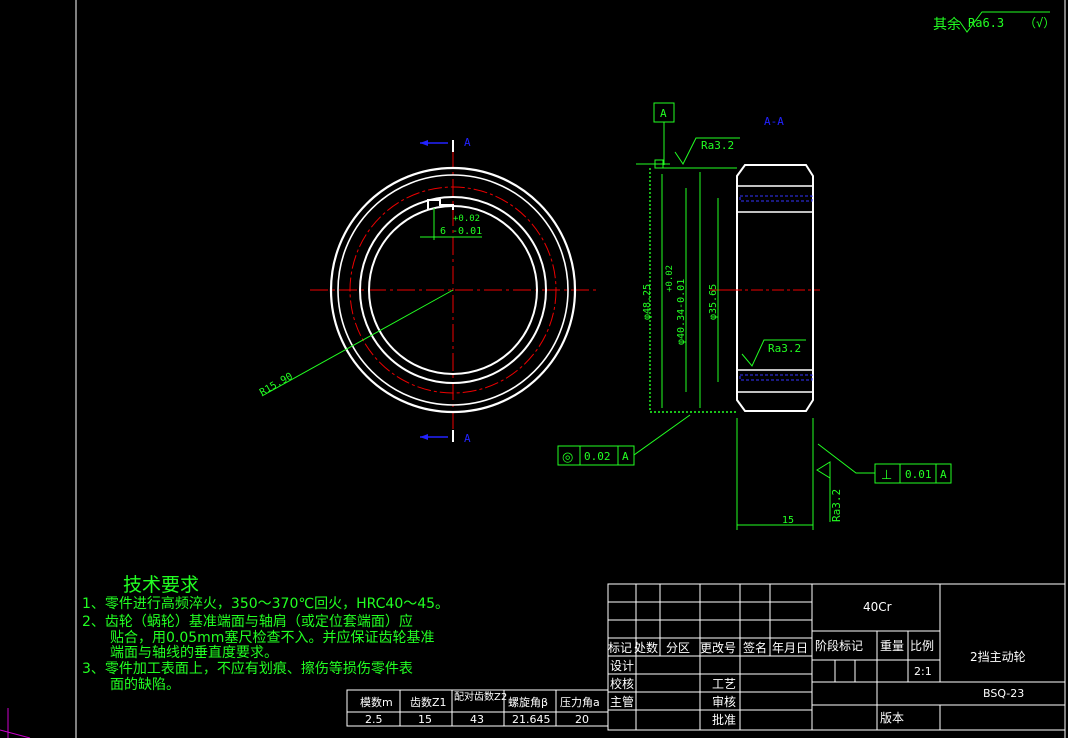 This screenshot has width=1068, height=738. I want to click on role-left-0: 设计, so click(622, 666).